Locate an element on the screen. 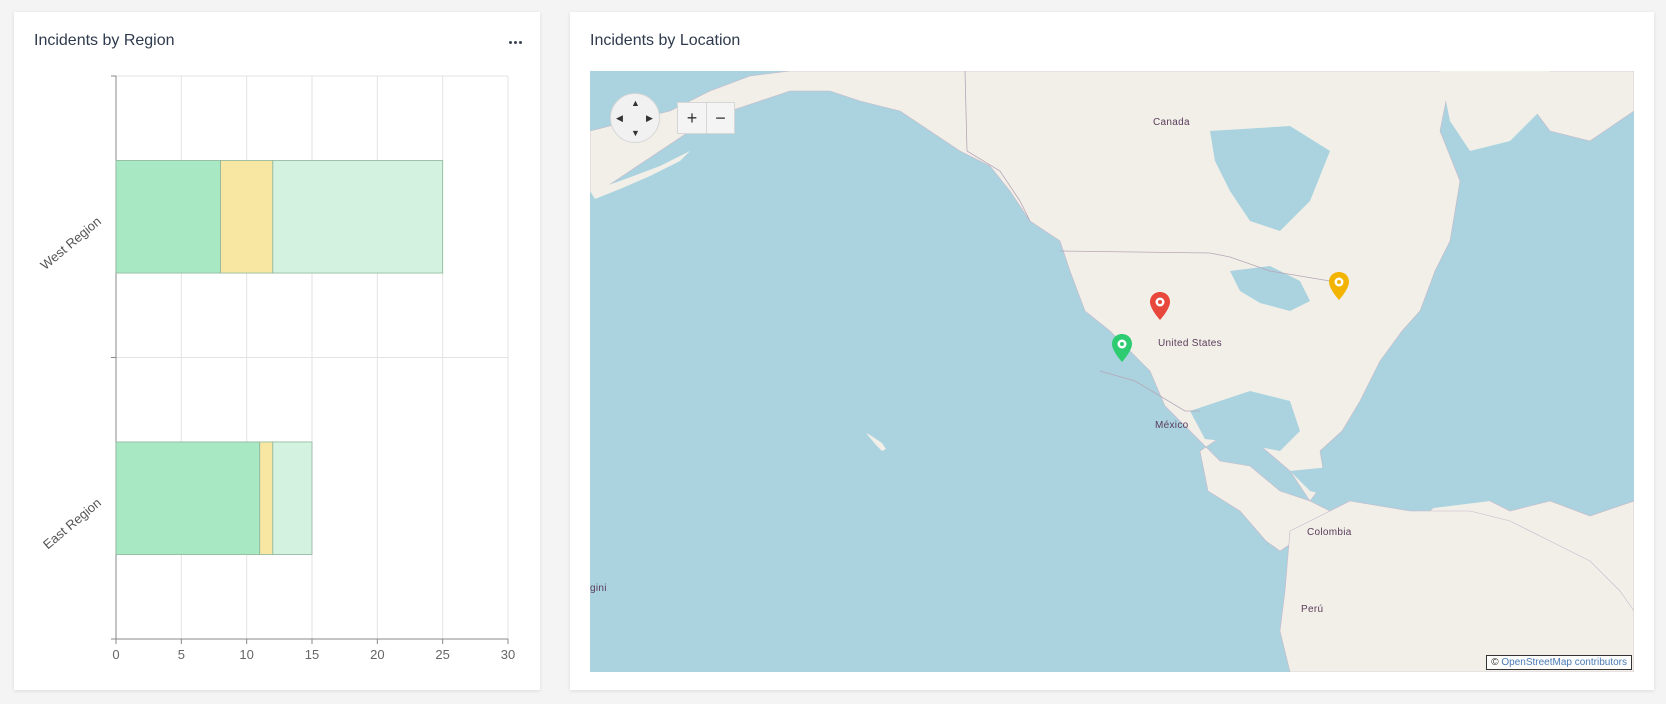 The height and width of the screenshot is (704, 1666). label-peru: Perú is located at coordinates (1312, 609).